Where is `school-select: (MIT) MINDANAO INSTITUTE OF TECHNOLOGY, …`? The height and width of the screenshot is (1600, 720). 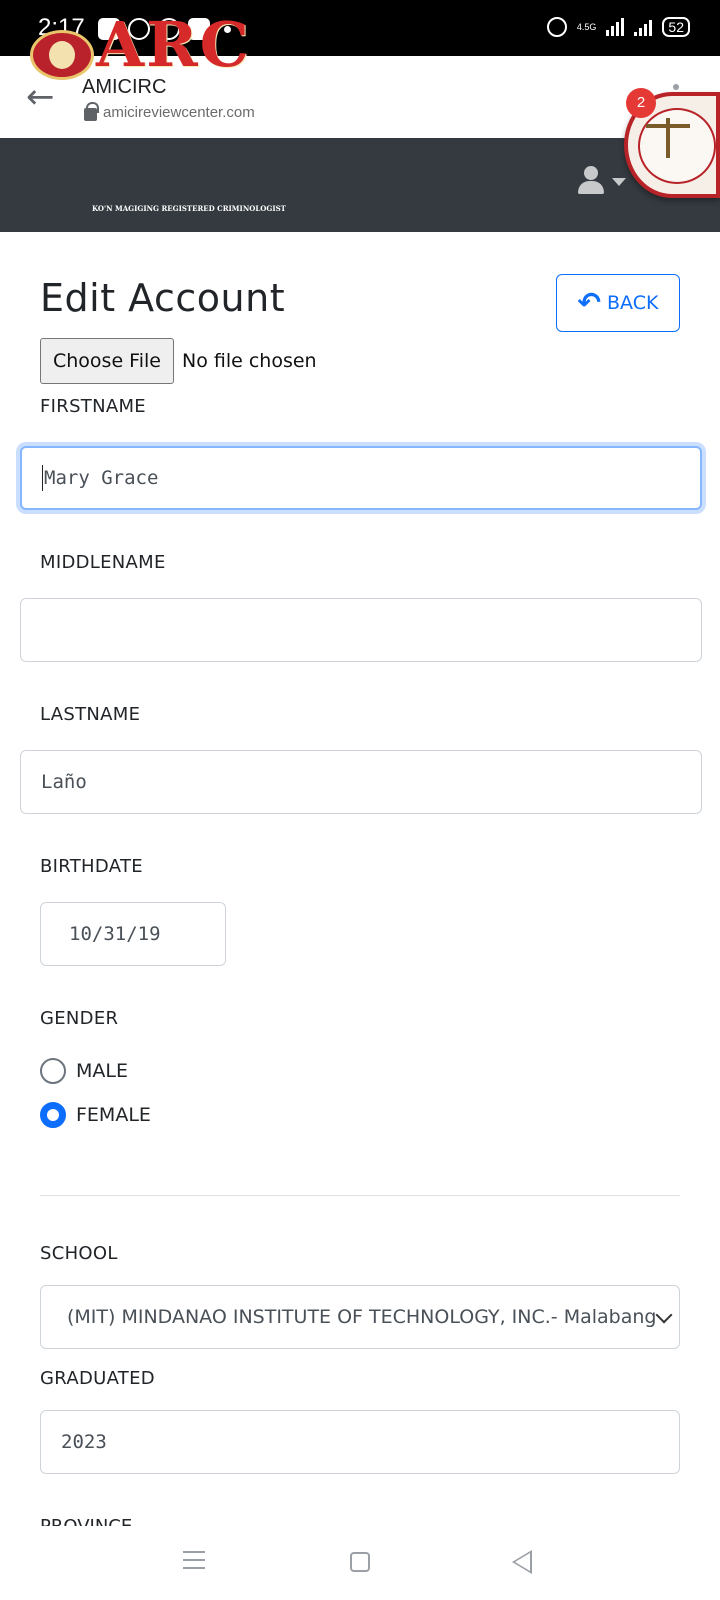 school-select: (MIT) MINDANAO INSTITUTE OF TECHNOLOGY, … is located at coordinates (360, 1317).